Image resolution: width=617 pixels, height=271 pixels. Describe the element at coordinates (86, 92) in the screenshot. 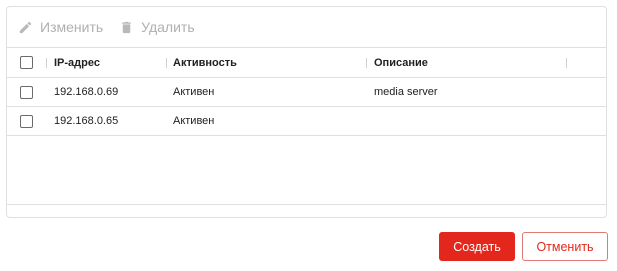

I see `row-ip: 192.168.0.69` at that location.